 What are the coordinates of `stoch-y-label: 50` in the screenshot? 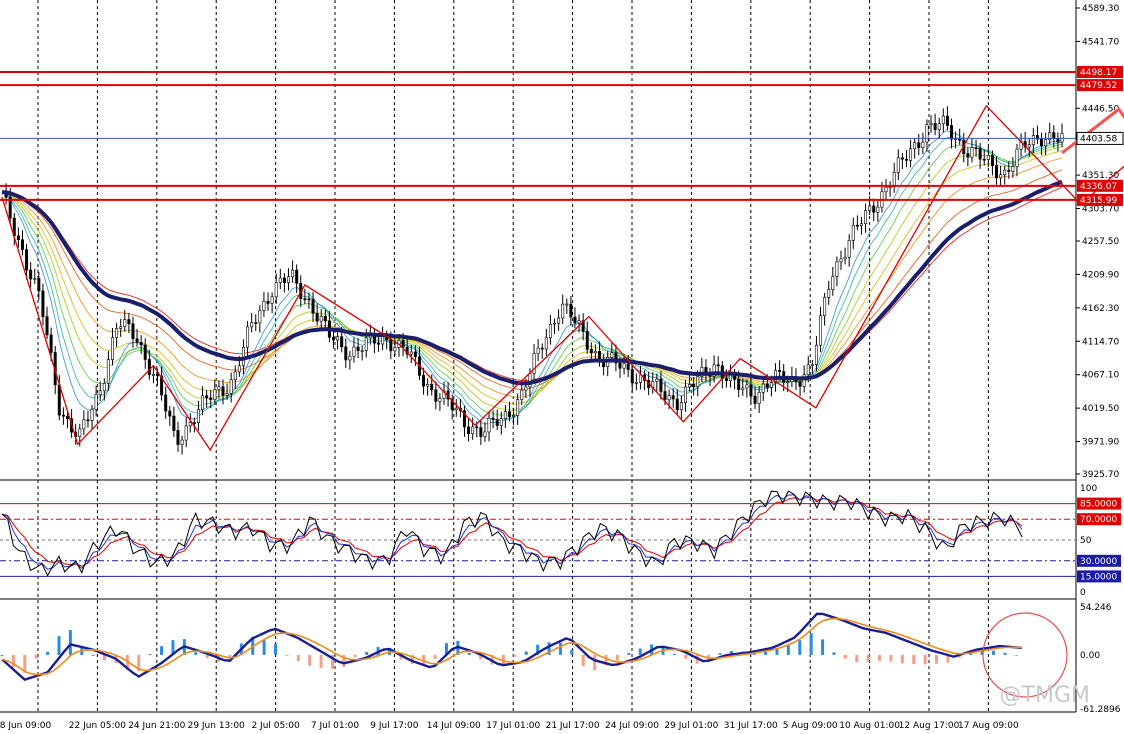 It's located at (1086, 541).